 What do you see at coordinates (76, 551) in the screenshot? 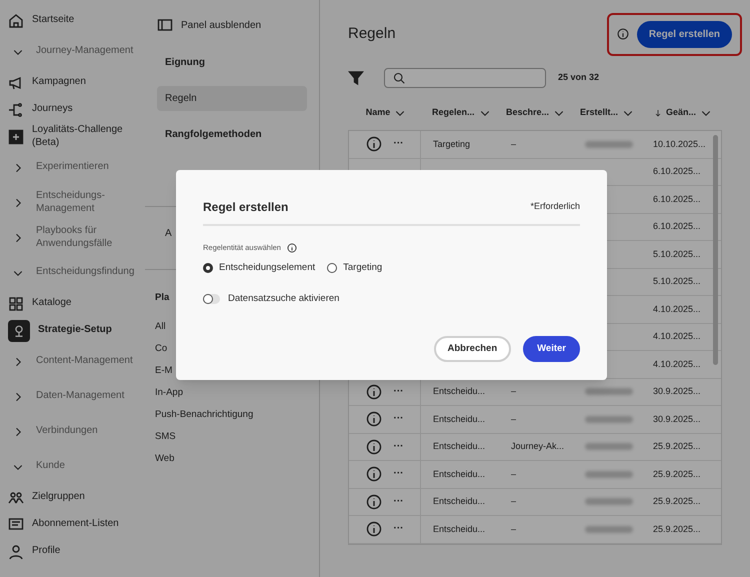
I see `nav-item: Profile` at bounding box center [76, 551].